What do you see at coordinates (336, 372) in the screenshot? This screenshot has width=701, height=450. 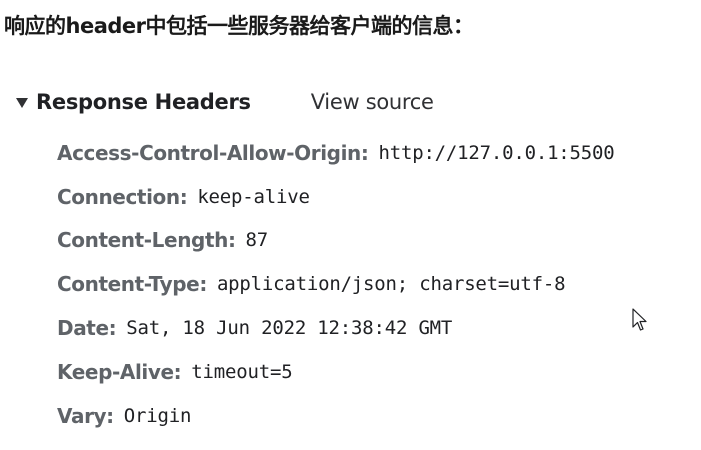 I see `header-row: Keep-Alive: timeout=5` at bounding box center [336, 372].